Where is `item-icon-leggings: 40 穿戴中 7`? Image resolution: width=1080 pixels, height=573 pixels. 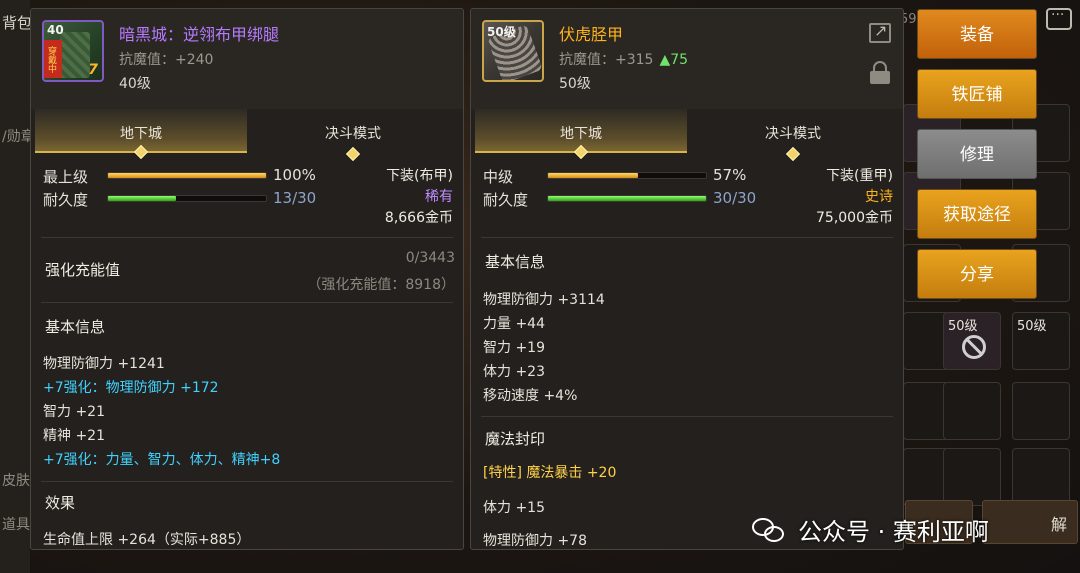 item-icon-leggings: 40 穿戴中 7 is located at coordinates (73, 51).